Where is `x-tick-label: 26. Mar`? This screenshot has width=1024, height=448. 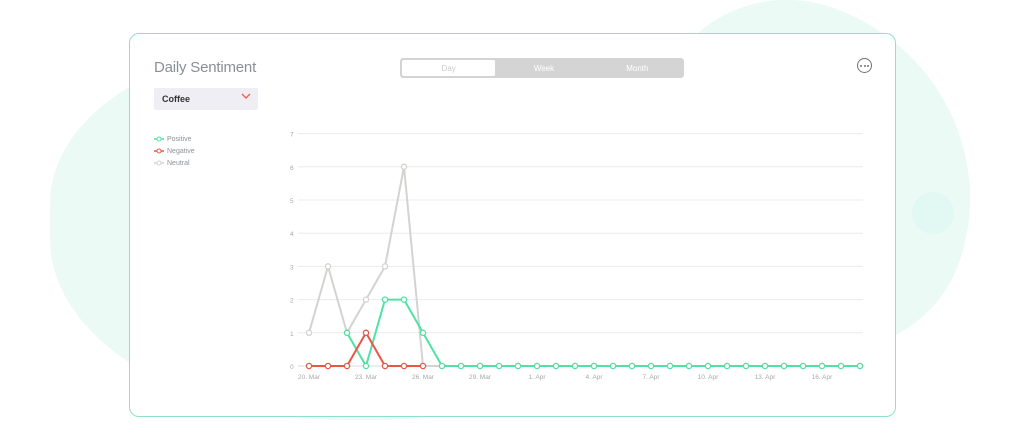
x-tick-label: 26. Mar is located at coordinates (423, 377).